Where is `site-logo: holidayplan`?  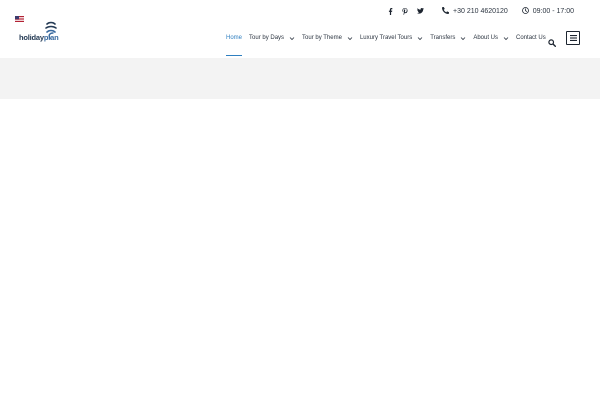
site-logo: holidayplan is located at coordinates (42, 32).